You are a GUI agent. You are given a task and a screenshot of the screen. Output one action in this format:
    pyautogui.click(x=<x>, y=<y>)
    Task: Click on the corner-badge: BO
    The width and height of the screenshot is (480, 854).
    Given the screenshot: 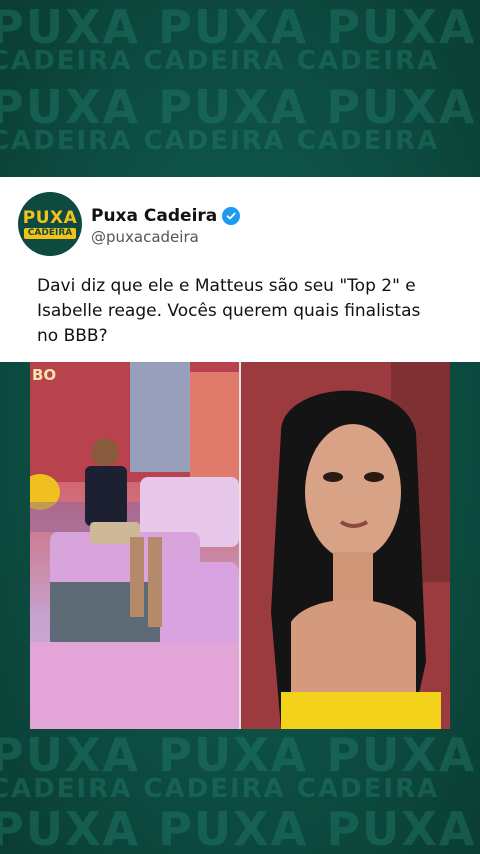 What is the action you would take?
    pyautogui.click(x=44, y=375)
    